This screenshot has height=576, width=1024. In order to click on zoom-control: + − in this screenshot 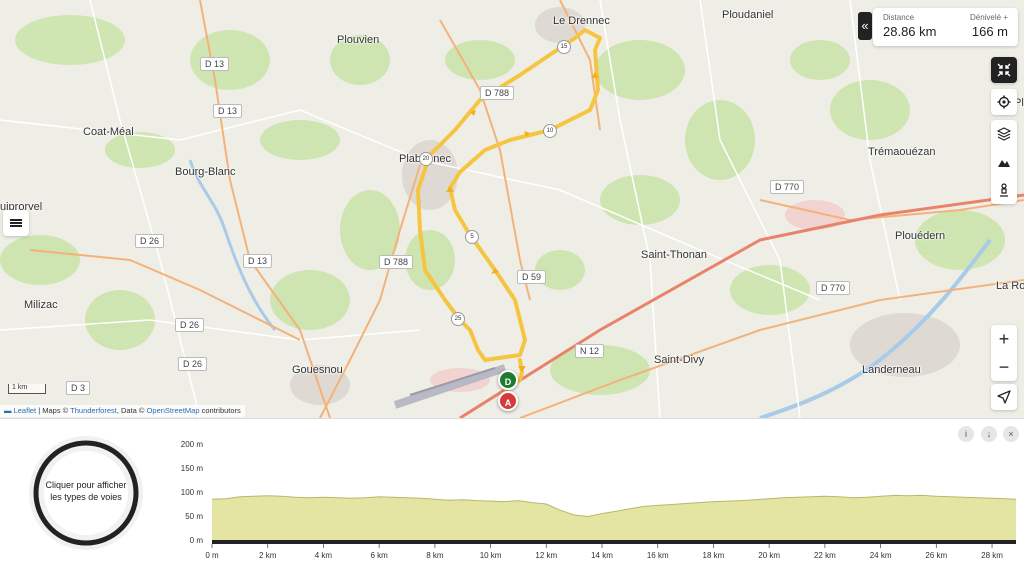, I will do `click(1004, 353)`.